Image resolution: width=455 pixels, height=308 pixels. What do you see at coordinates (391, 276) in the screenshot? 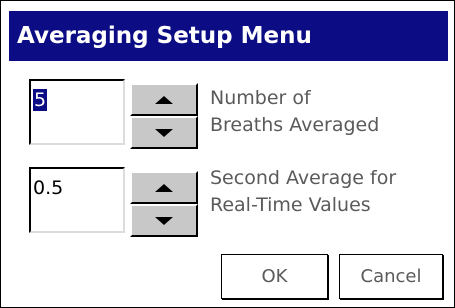
I see `cancel-button: Cancel` at bounding box center [391, 276].